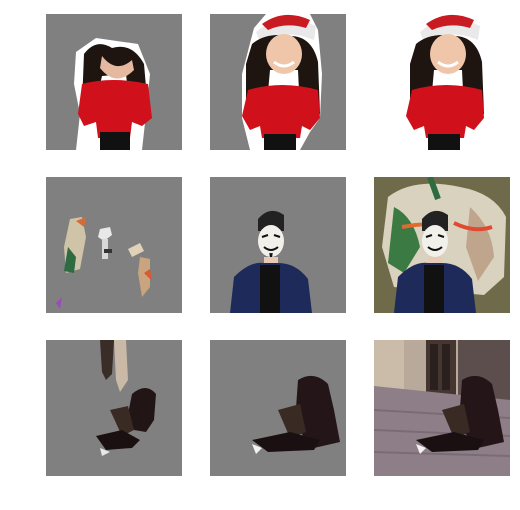  Describe the element at coordinates (114, 245) in the screenshot. I see `row2-partial-mask-image` at that location.